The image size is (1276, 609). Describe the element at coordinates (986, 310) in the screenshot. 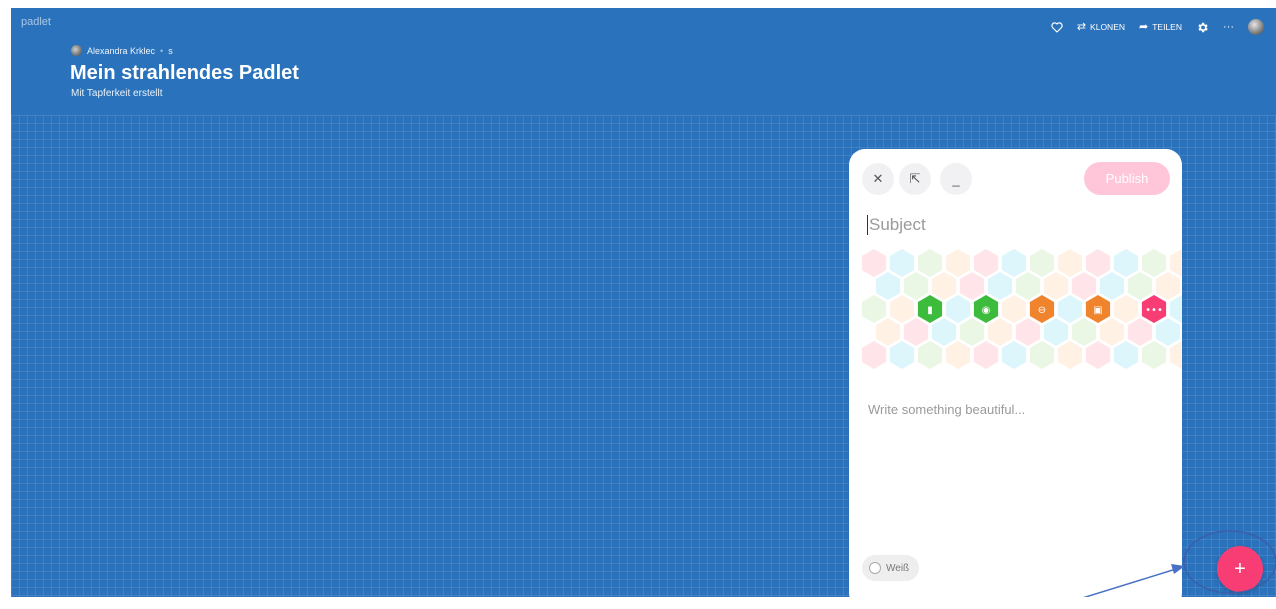

I see `camera-icon: ◉` at that location.